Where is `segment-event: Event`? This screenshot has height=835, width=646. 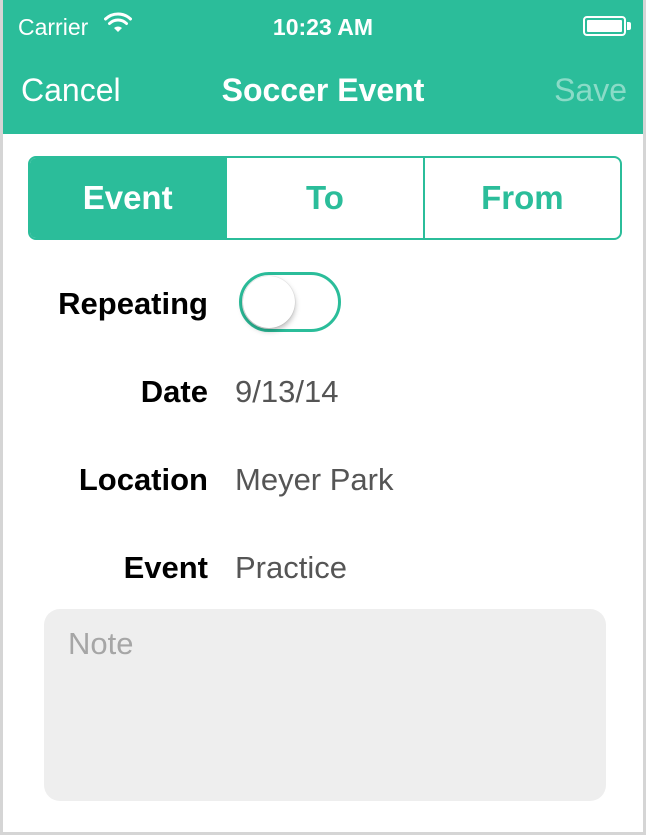 segment-event: Event is located at coordinates (128, 198).